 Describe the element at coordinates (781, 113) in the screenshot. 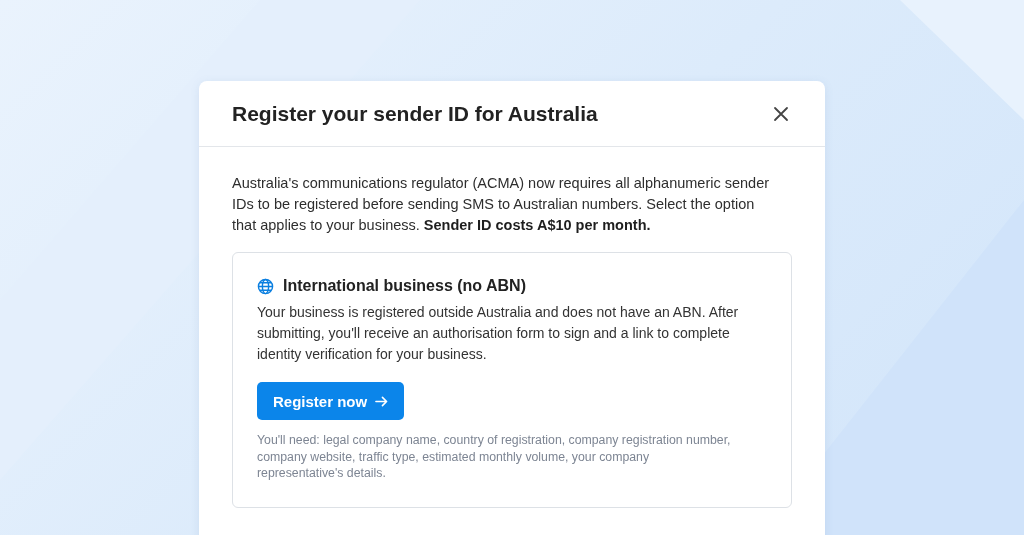

I see `close-icon` at that location.